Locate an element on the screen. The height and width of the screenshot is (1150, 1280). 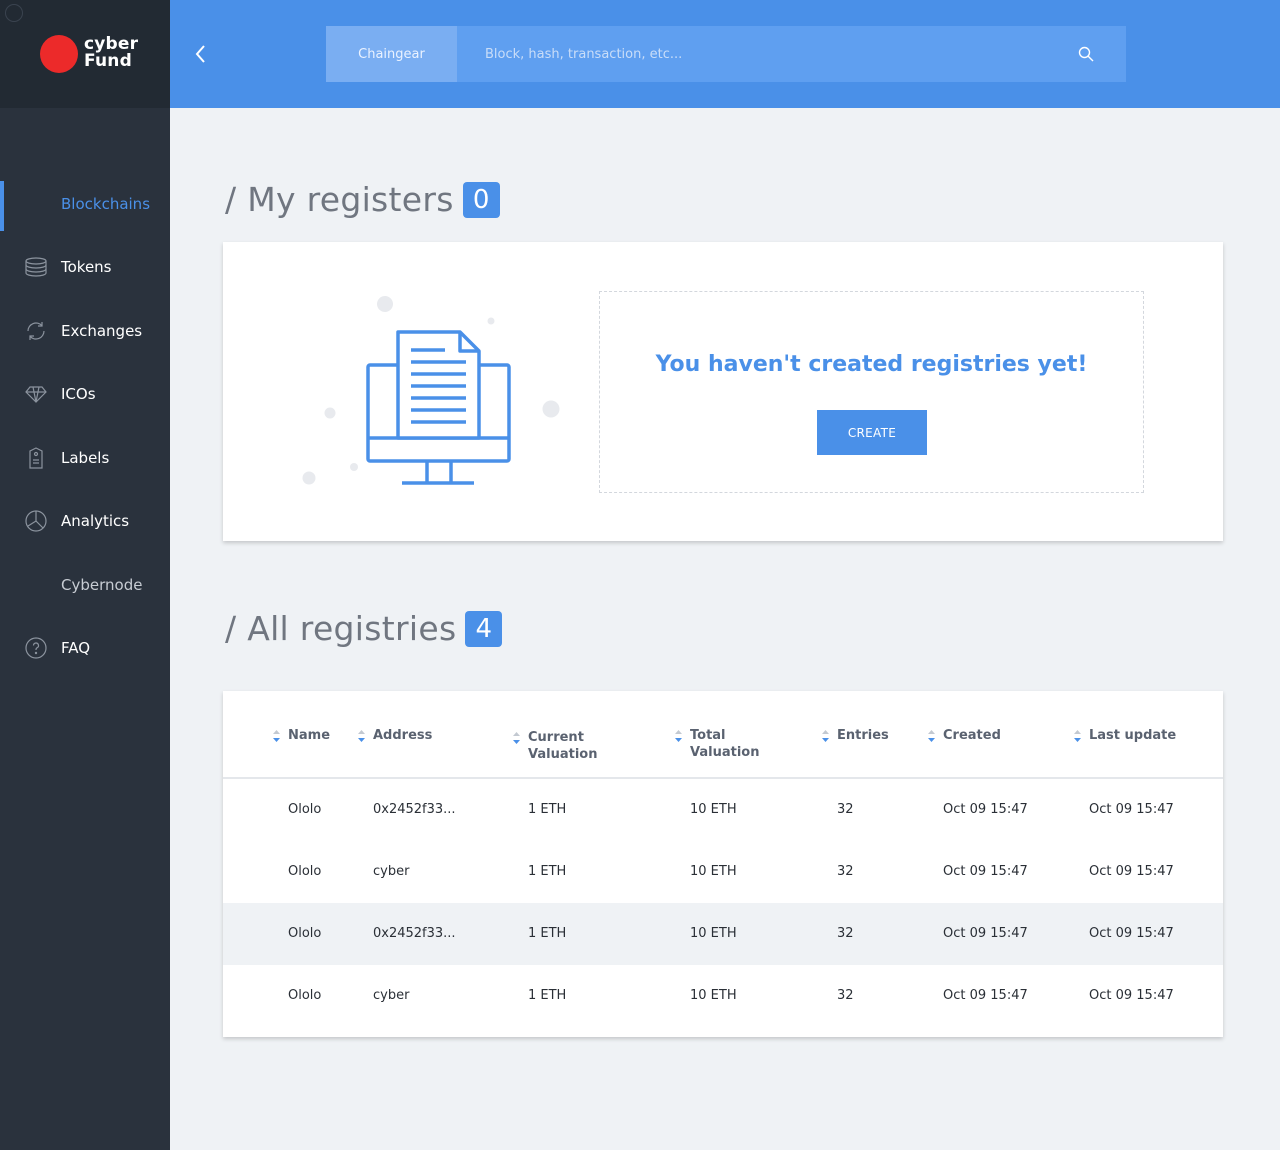
sidebar-item-analytics: Analytics is located at coordinates (85, 522).